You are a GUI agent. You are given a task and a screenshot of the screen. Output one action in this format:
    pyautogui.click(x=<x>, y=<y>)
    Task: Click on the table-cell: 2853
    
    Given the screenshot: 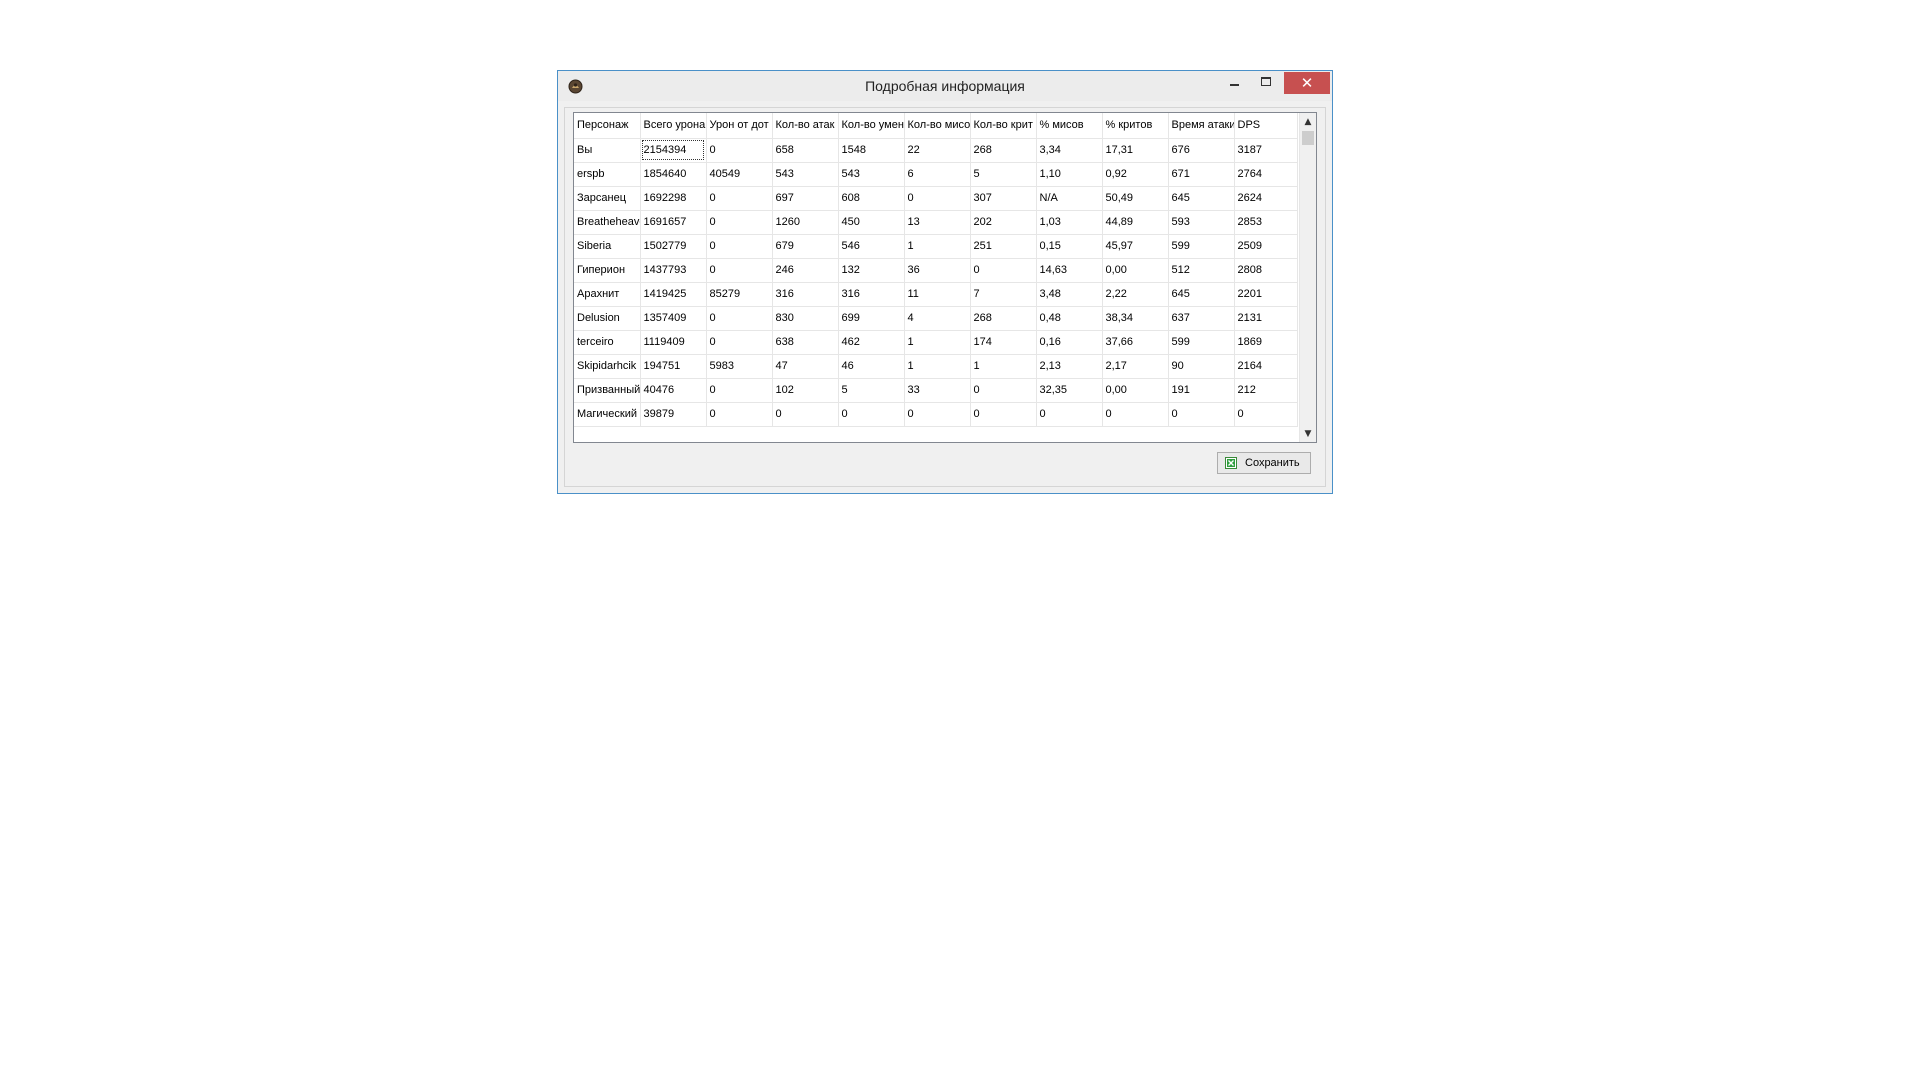 What is the action you would take?
    pyautogui.click(x=1266, y=222)
    